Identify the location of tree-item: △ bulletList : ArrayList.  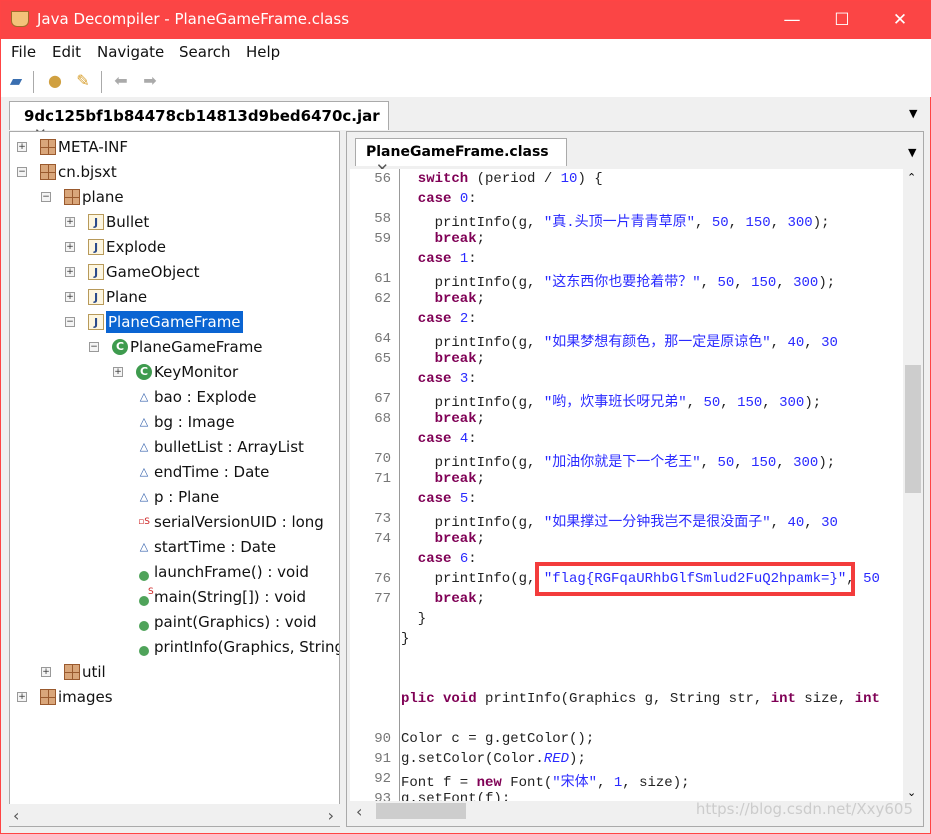
(174, 447).